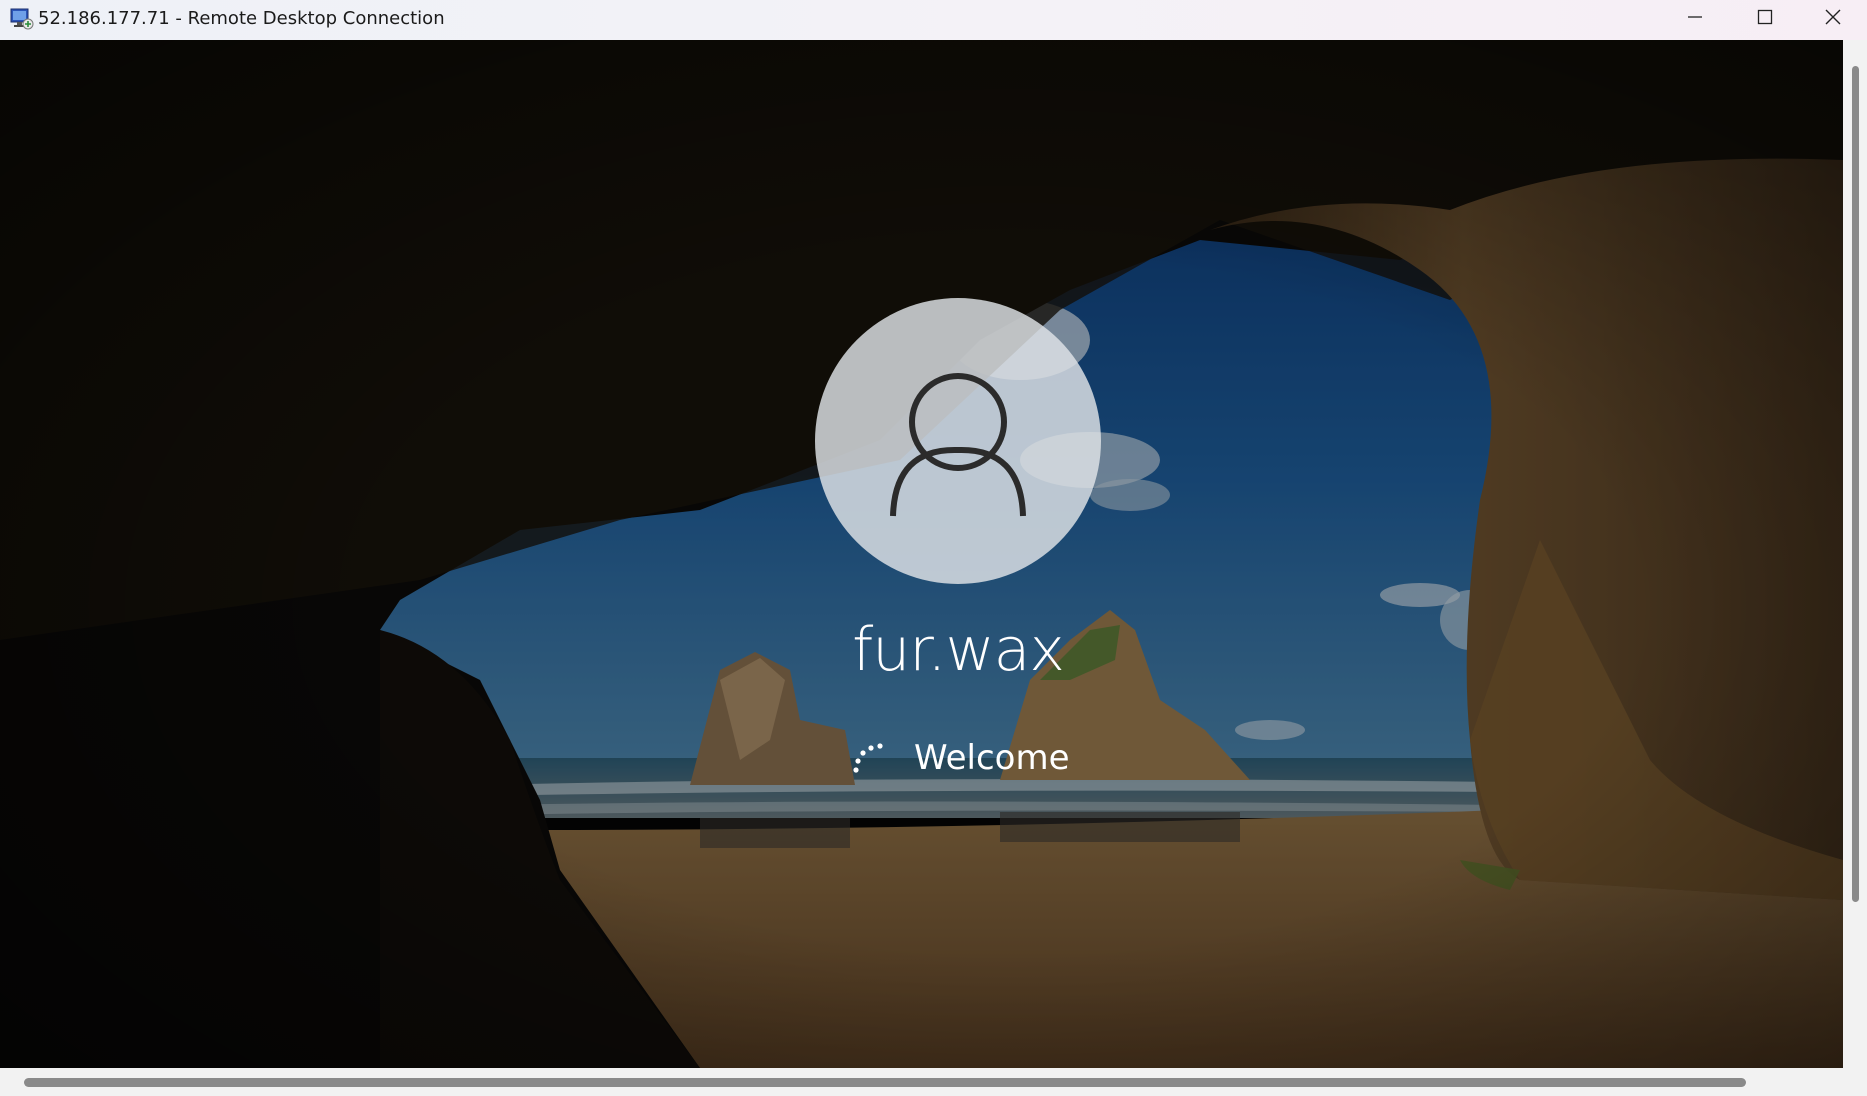 The image size is (1867, 1096). I want to click on maximize-icon, so click(1765, 17).